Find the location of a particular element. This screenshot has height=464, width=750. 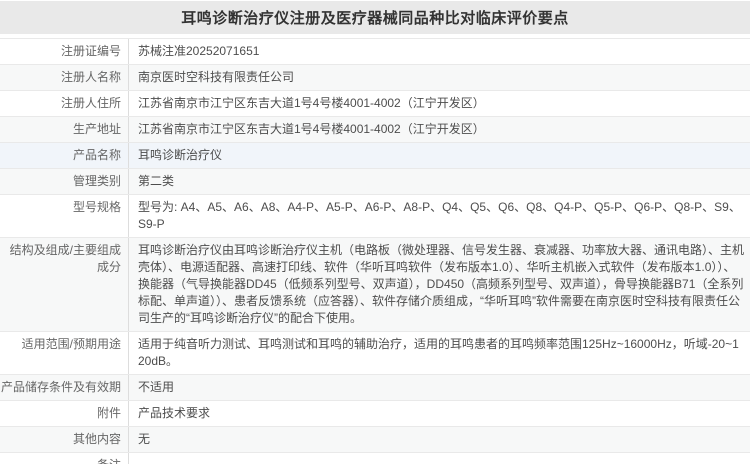

table-row: 产品名称 耳鸣诊断治疗仪 is located at coordinates (375, 156).